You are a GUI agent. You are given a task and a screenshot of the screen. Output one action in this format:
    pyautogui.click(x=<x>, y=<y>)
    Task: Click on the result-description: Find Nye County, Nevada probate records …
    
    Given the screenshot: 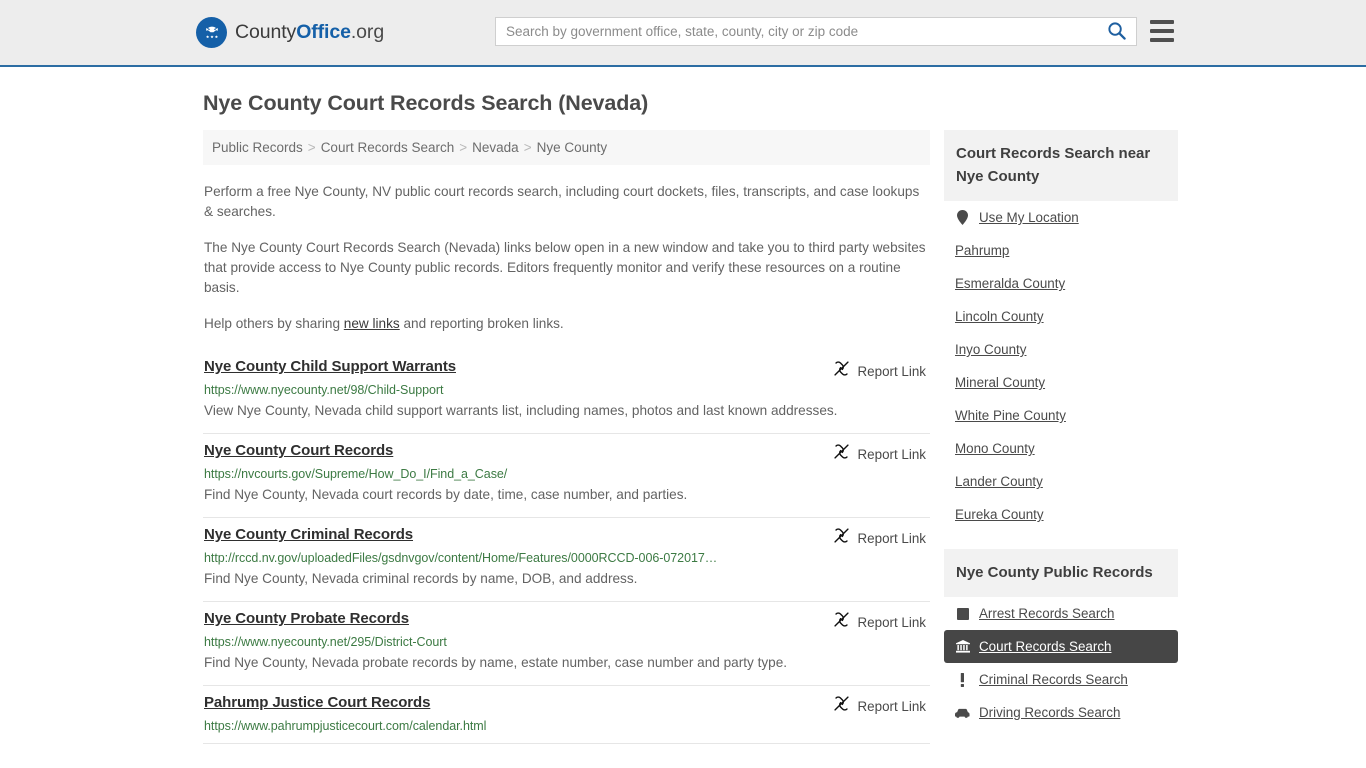 What is the action you would take?
    pyautogui.click(x=496, y=662)
    